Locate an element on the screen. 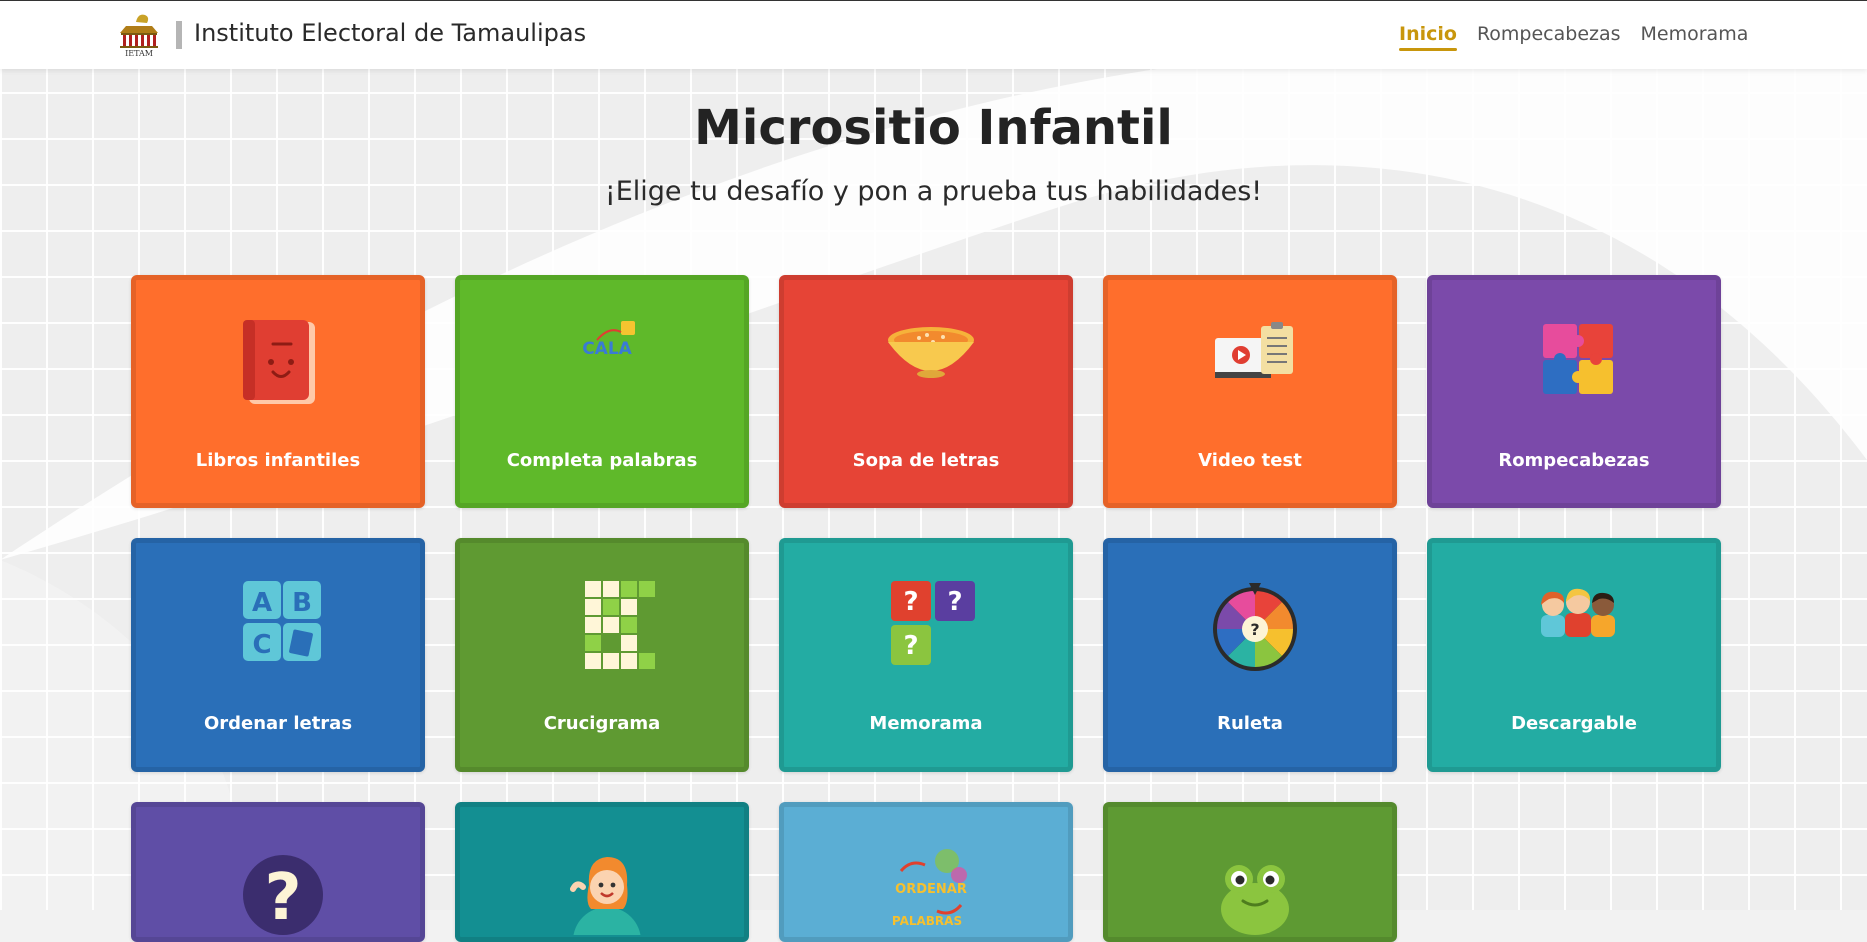  card-preguntas: ? is located at coordinates (278, 872).